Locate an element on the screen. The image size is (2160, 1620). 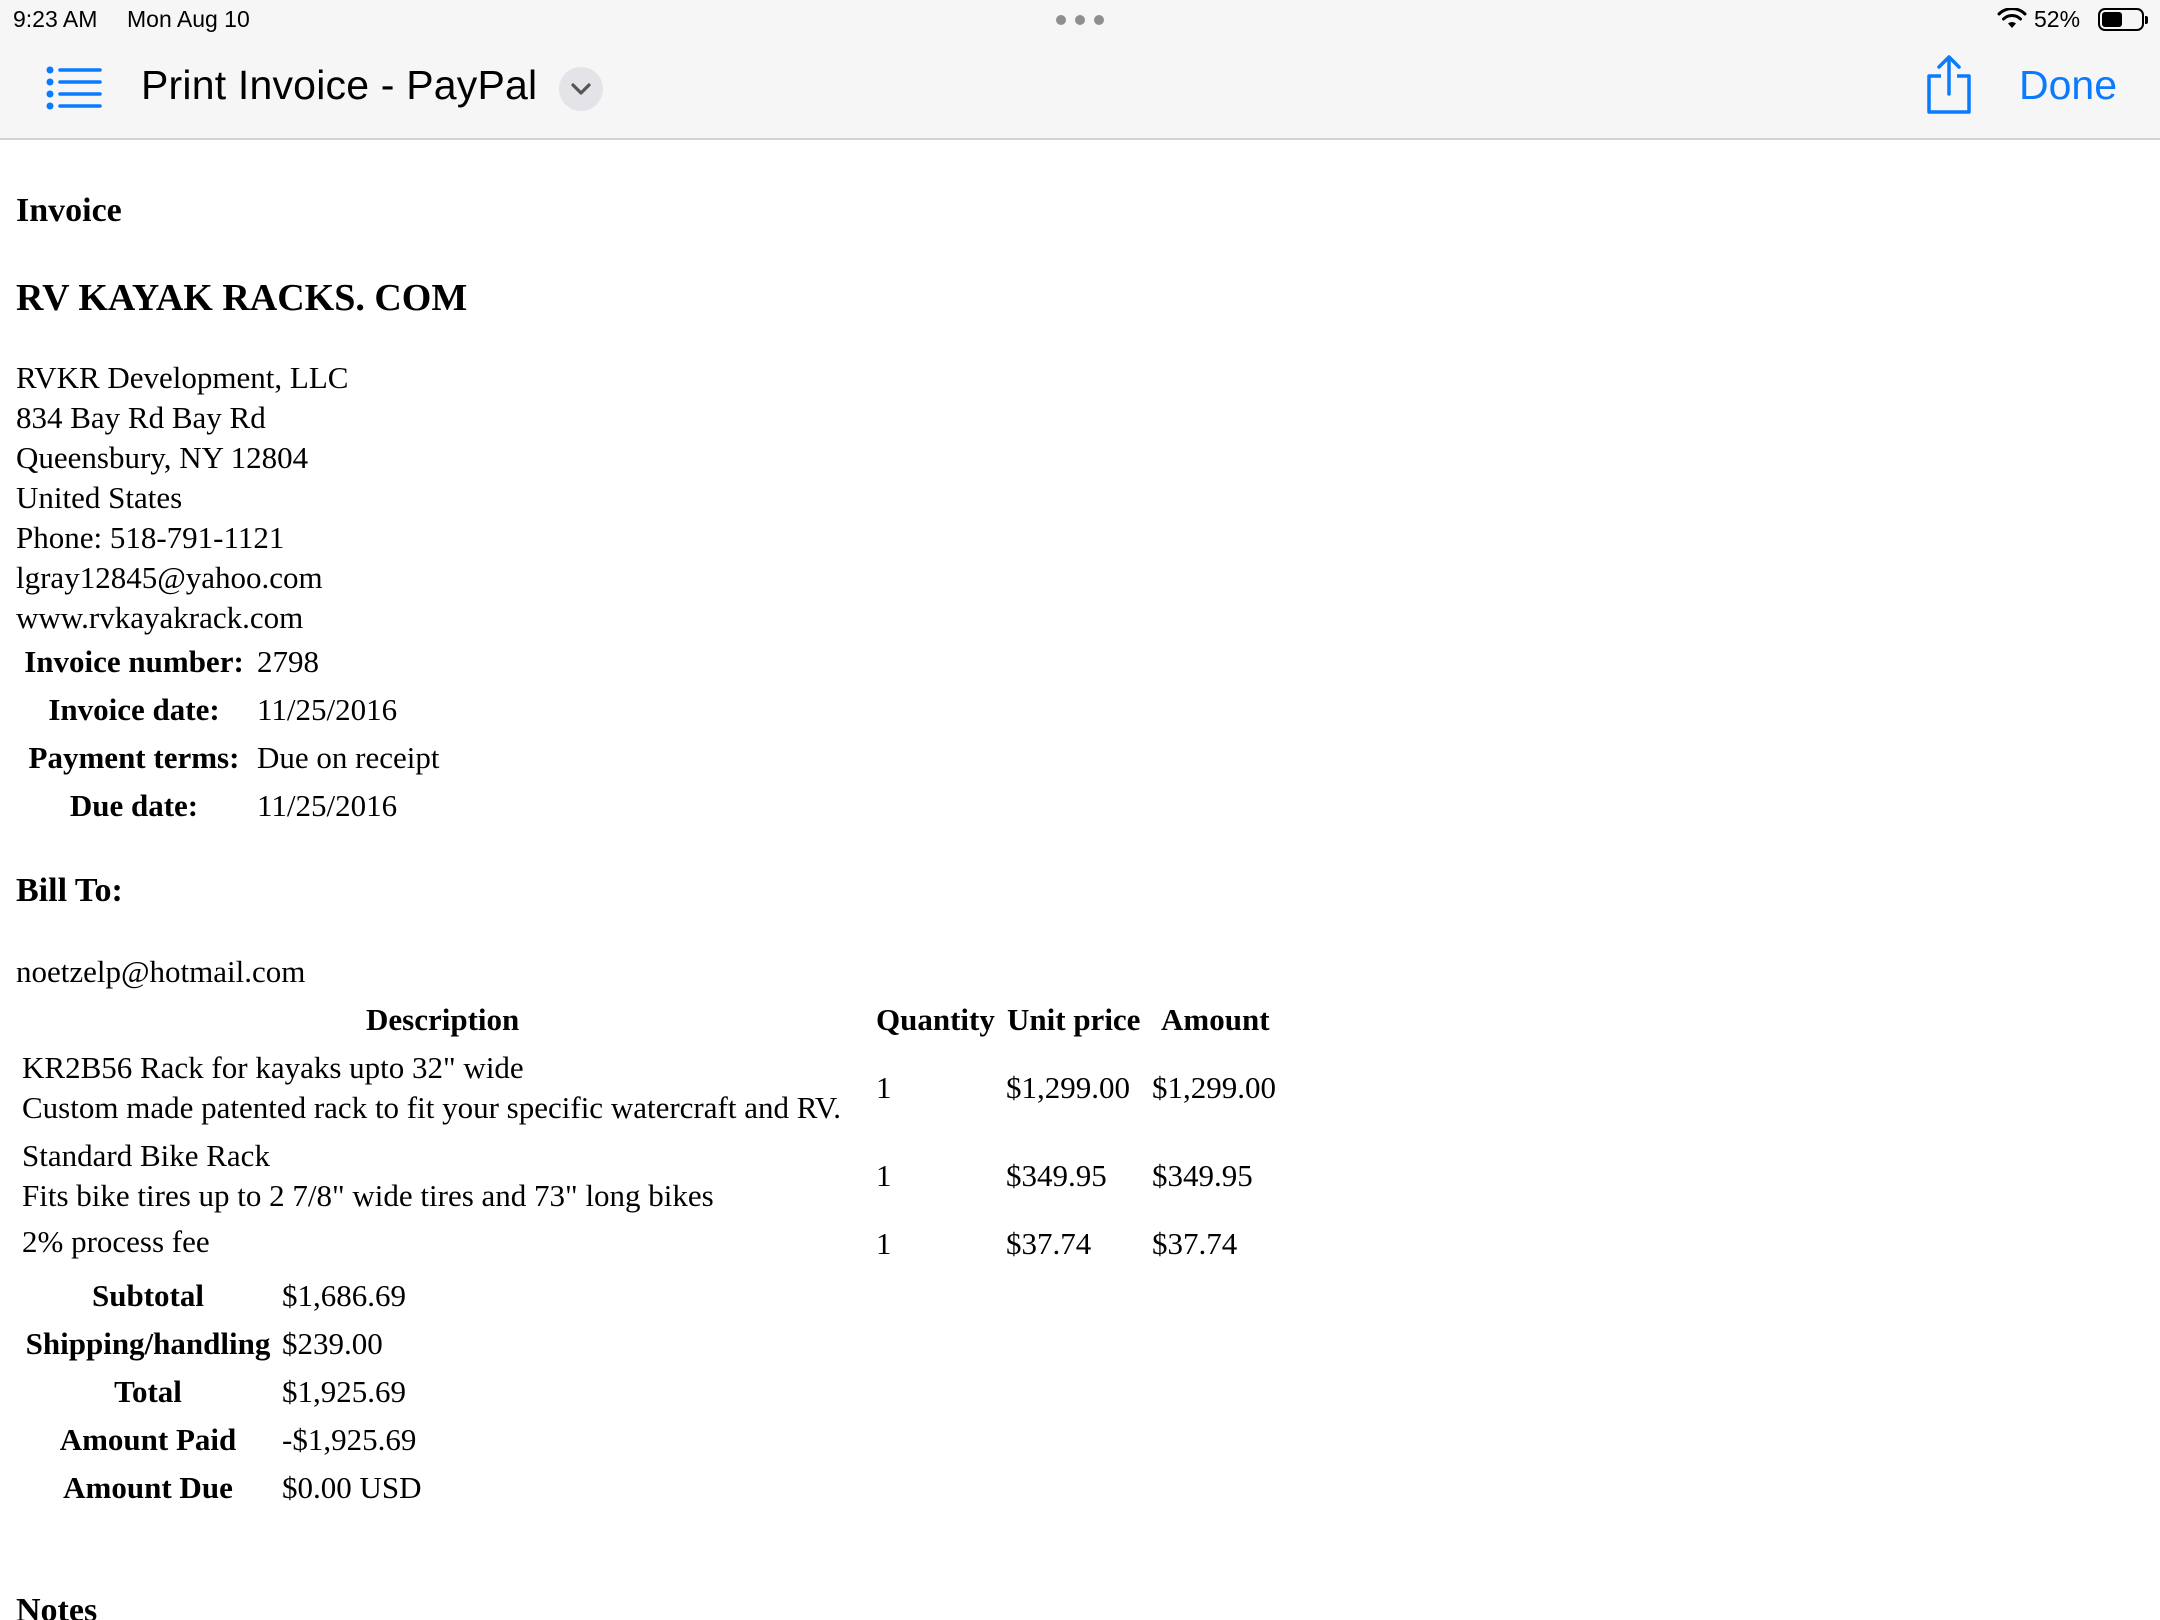
invoice-date-label: Invoice date: is located at coordinates (134, 709).